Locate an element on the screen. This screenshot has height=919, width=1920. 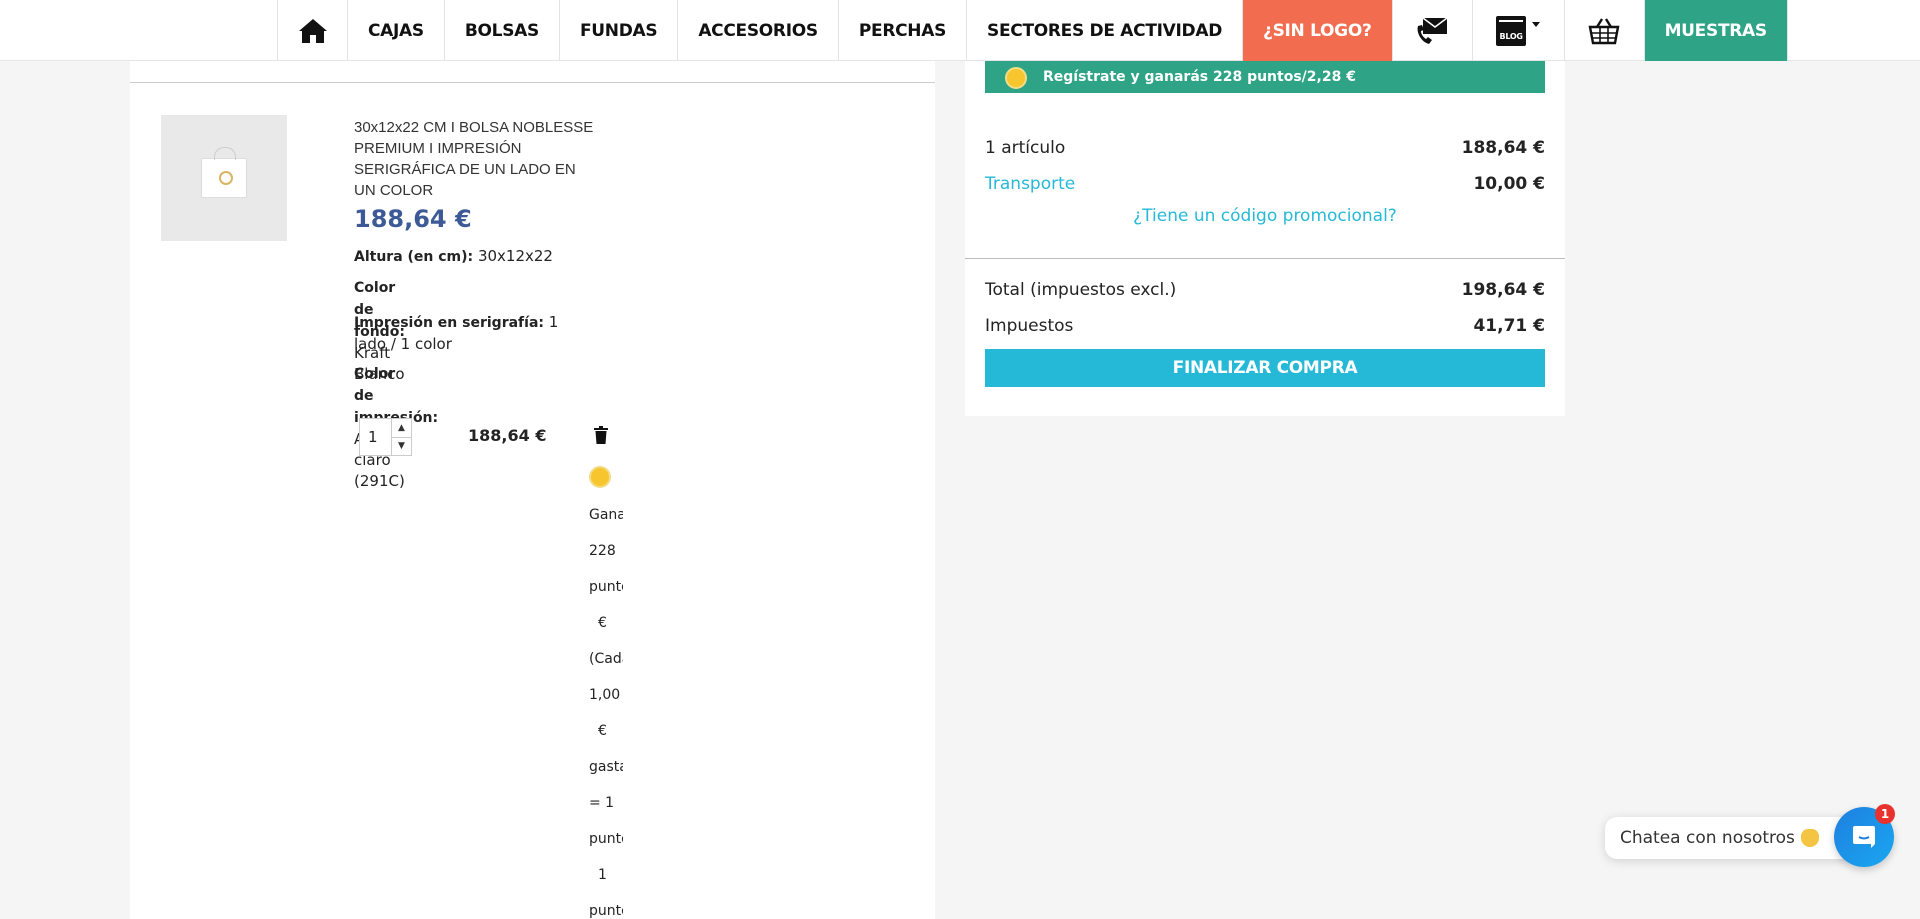
nav-muestras: MUESTRAS is located at coordinates (1715, 30).